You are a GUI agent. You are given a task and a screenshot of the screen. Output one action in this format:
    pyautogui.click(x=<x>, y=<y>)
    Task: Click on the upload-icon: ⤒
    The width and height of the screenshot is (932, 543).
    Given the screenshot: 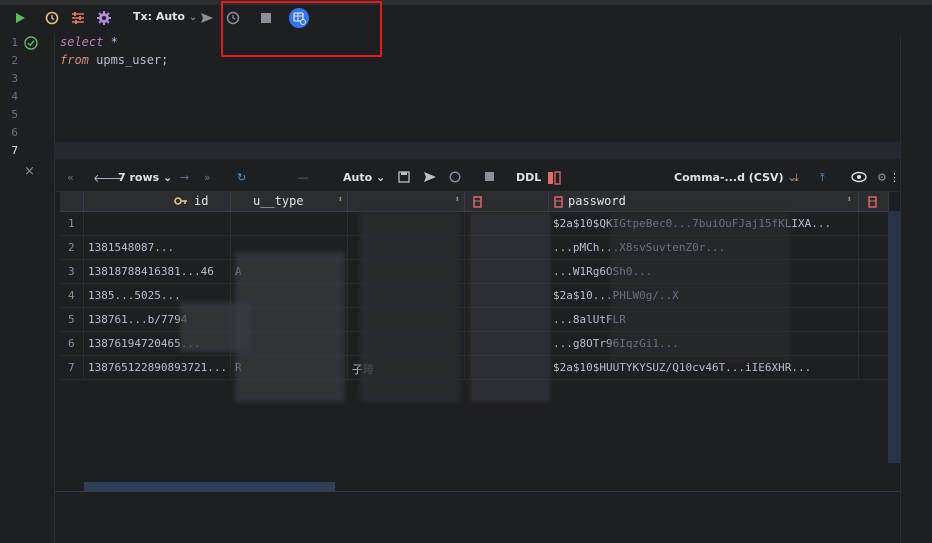 What is the action you would take?
    pyautogui.click(x=822, y=178)
    